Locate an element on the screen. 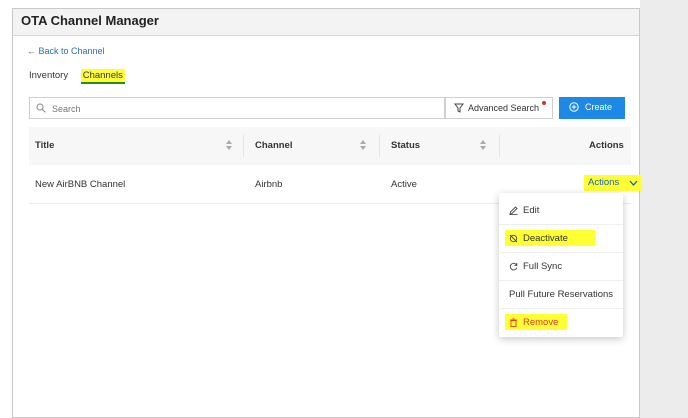 The width and height of the screenshot is (688, 418). menu-item-label: Full Sync is located at coordinates (543, 266).